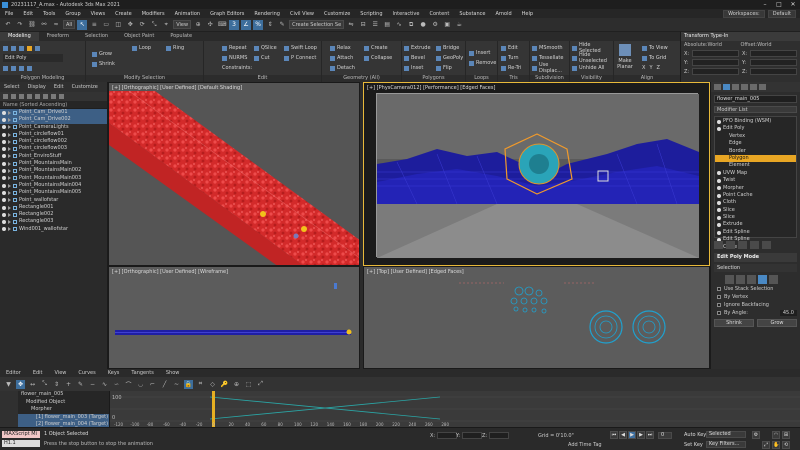 Image resolution: width=800 pixels, height=450 pixels. I want to click on tv-menu-keys: Keys, so click(114, 373).